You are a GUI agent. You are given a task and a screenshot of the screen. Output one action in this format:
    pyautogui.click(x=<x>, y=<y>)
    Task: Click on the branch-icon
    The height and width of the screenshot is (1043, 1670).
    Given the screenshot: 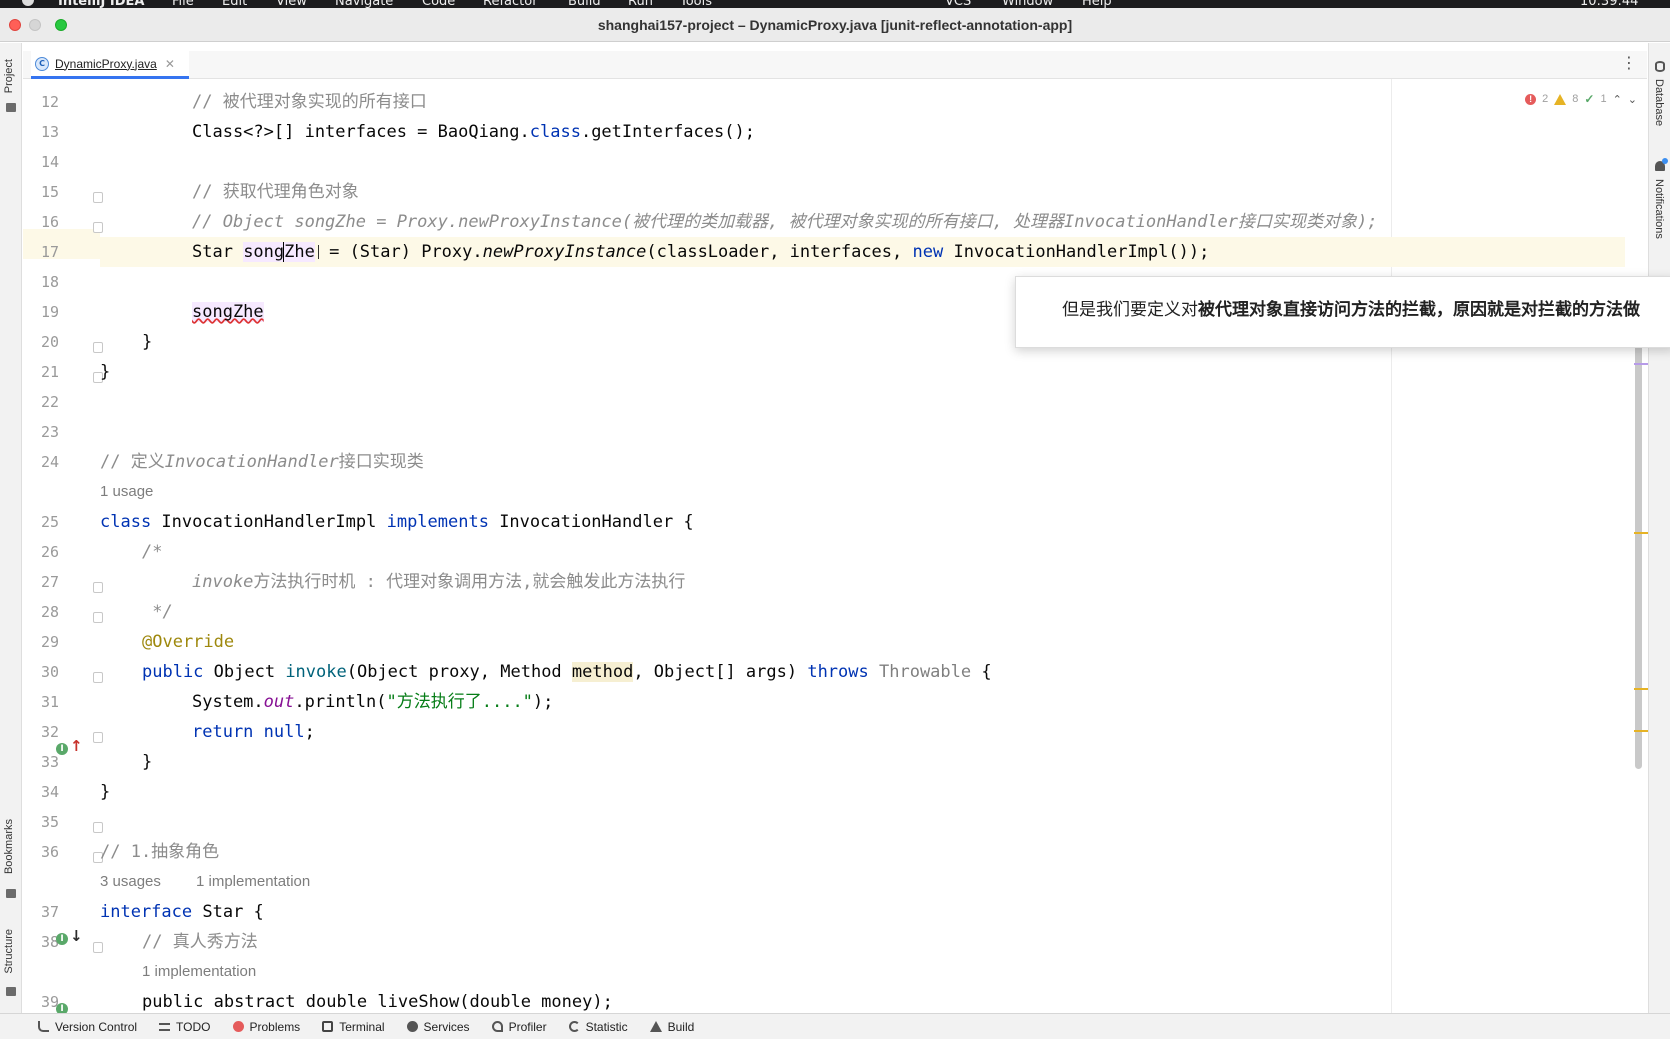 What is the action you would take?
    pyautogui.click(x=43, y=1026)
    